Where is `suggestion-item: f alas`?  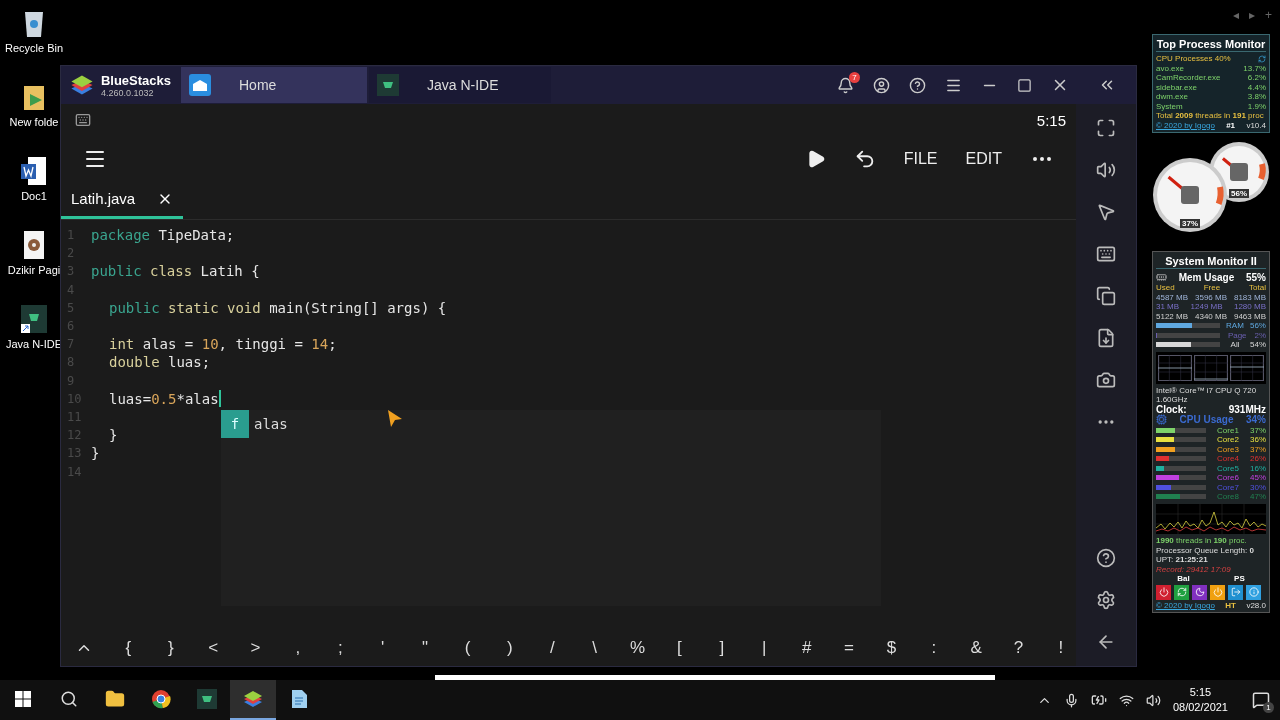
suggestion-item: f alas is located at coordinates (551, 424).